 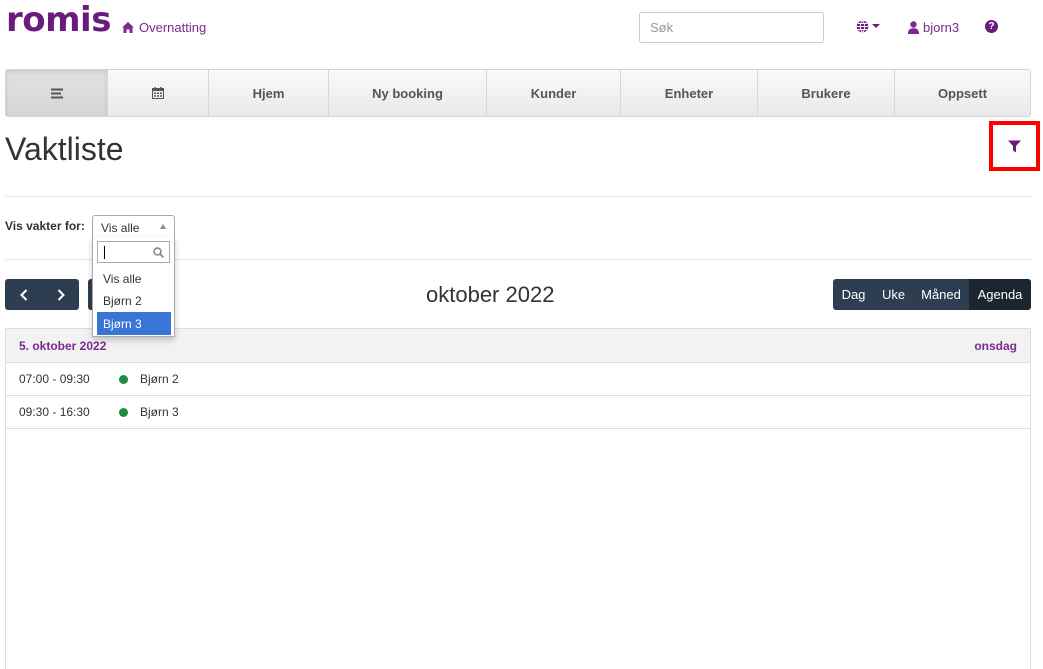 I want to click on view-agenda-button: Agenda, so click(x=1000, y=294).